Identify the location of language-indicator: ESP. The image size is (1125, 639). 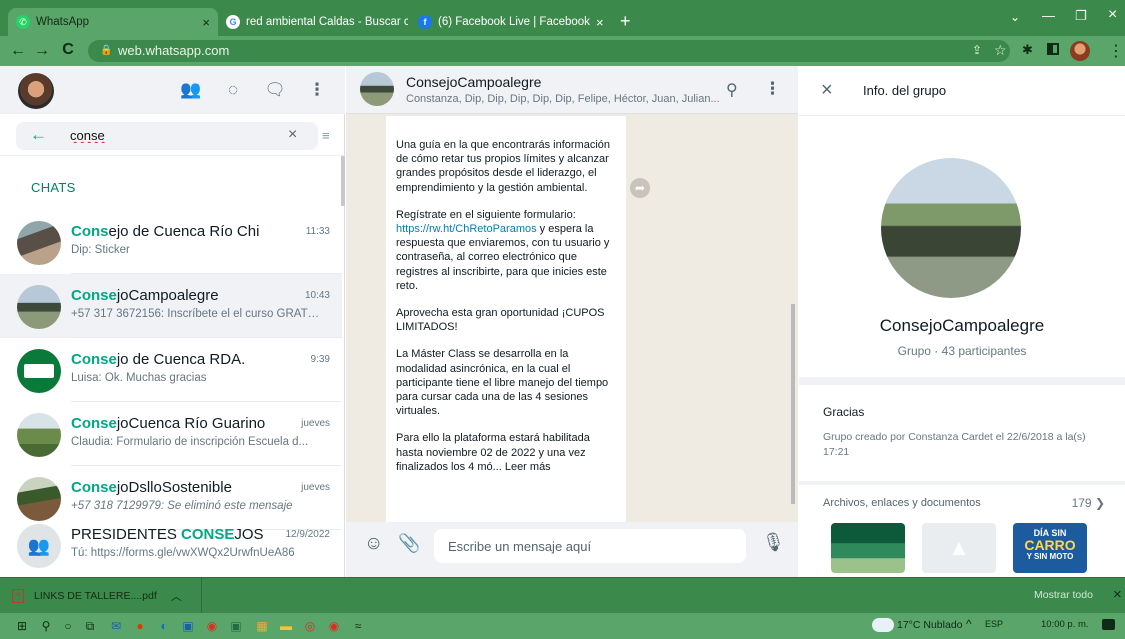
(994, 624).